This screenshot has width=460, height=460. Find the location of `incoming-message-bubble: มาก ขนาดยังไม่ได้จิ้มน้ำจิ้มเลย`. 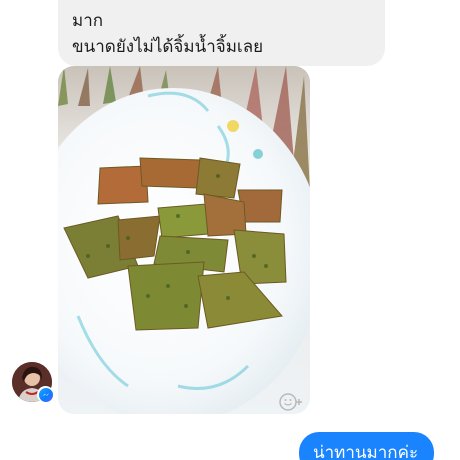

incoming-message-bubble: มาก ขนาดยังไม่ได้จิ้มน้ำจิ้มเลย is located at coordinates (221, 33).